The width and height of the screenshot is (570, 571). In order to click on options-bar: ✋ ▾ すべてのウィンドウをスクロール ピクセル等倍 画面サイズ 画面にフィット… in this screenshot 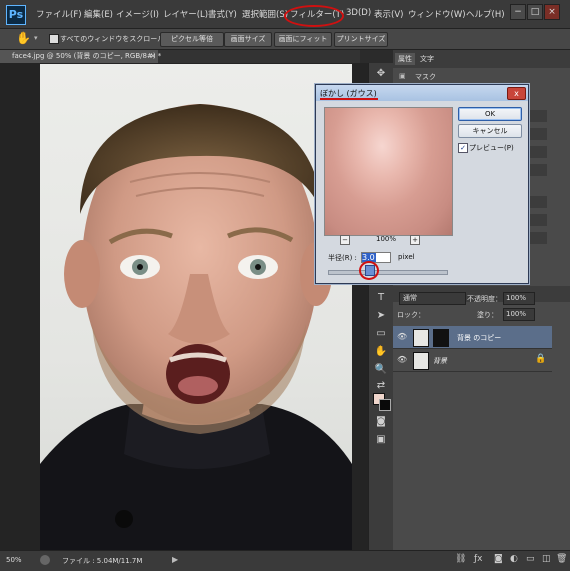, I will do `click(285, 39)`.